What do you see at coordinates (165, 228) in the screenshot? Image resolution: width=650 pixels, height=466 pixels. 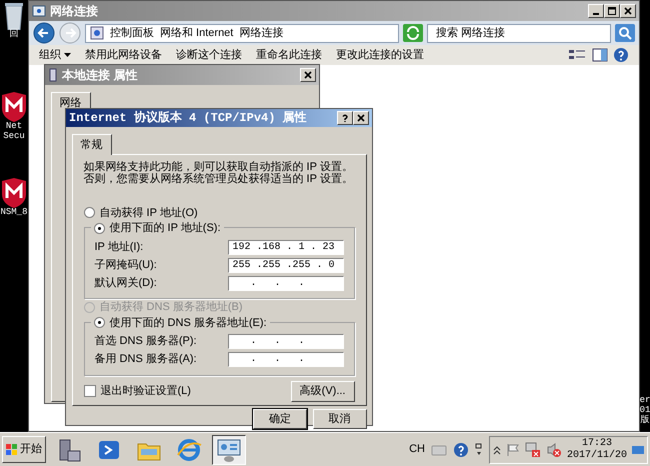 I see `radio-label: 使用下面的 IP 地址(S):` at bounding box center [165, 228].